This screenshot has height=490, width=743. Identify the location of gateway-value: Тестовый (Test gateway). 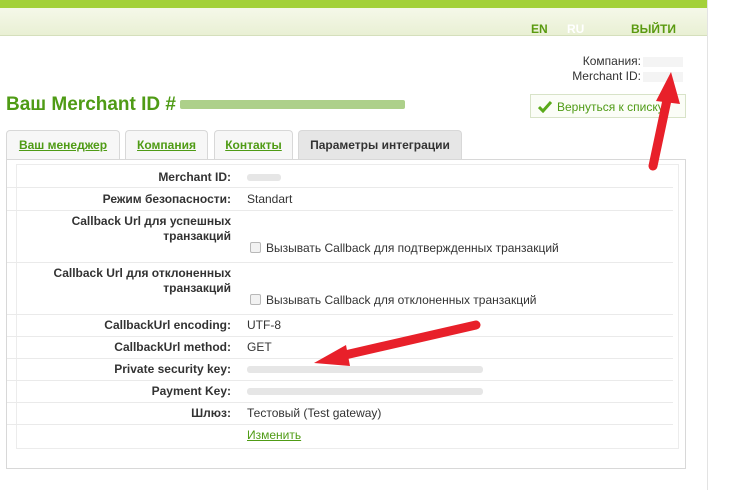
(314, 413).